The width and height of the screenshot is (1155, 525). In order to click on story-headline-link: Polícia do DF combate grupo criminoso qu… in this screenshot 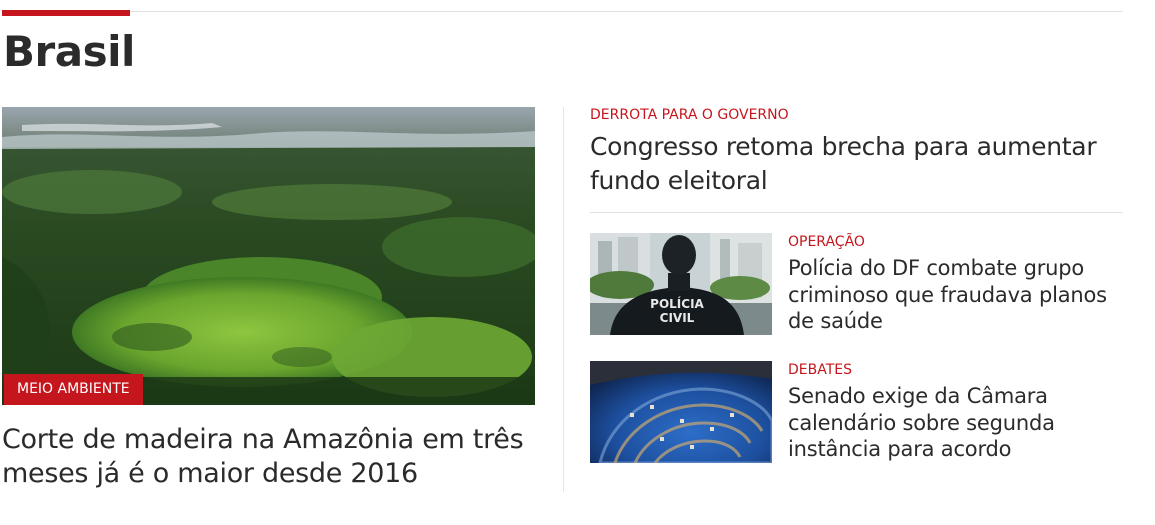, I will do `click(955, 295)`.